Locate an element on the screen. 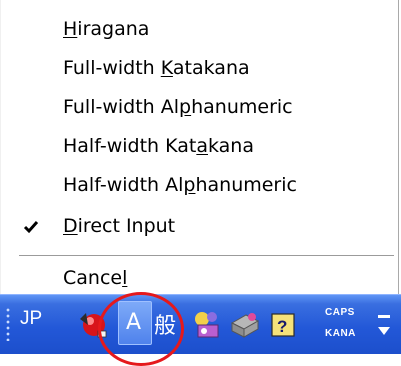  checkmark-icon is located at coordinates (31, 227).